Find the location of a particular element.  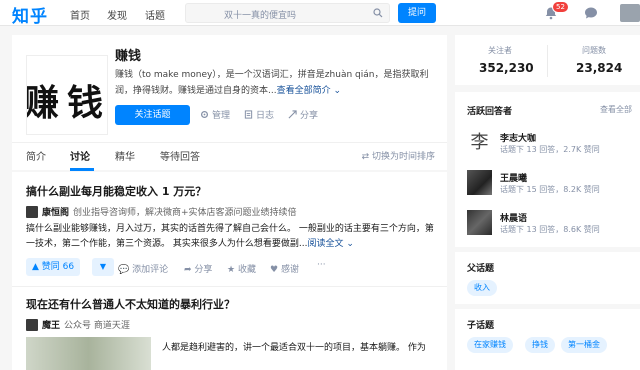

swap-icon: ⇄ is located at coordinates (366, 157).